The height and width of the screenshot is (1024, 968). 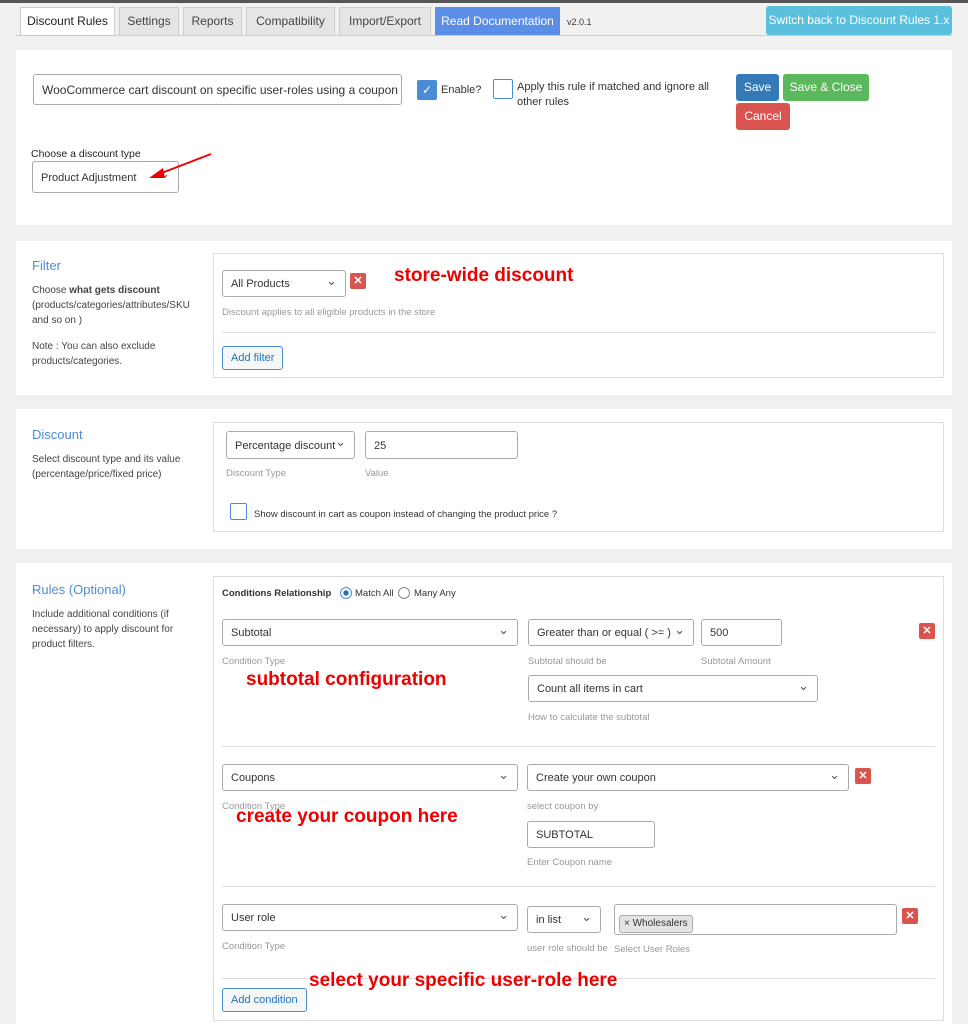 What do you see at coordinates (763, 116) in the screenshot?
I see `cancel-button: Cancel` at bounding box center [763, 116].